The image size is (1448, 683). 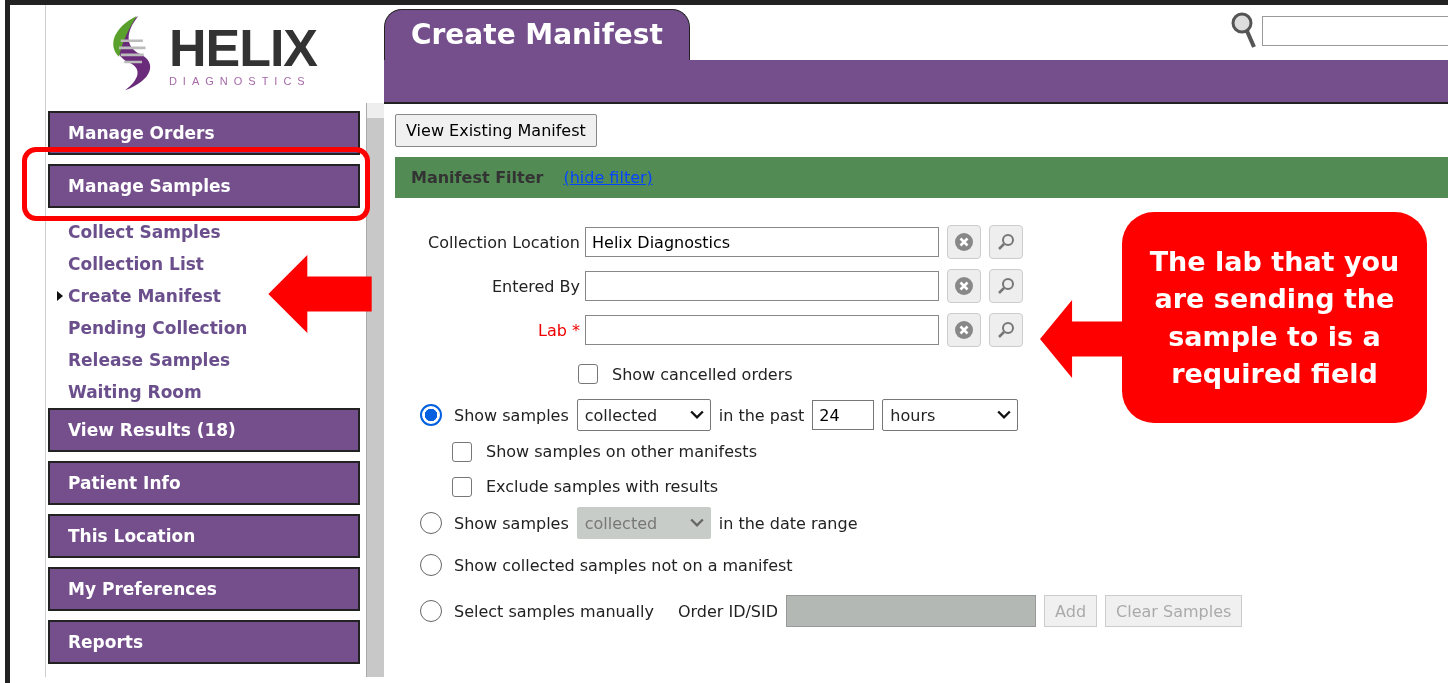 I want to click on sidebar-section: Manage Samples, so click(x=204, y=186).